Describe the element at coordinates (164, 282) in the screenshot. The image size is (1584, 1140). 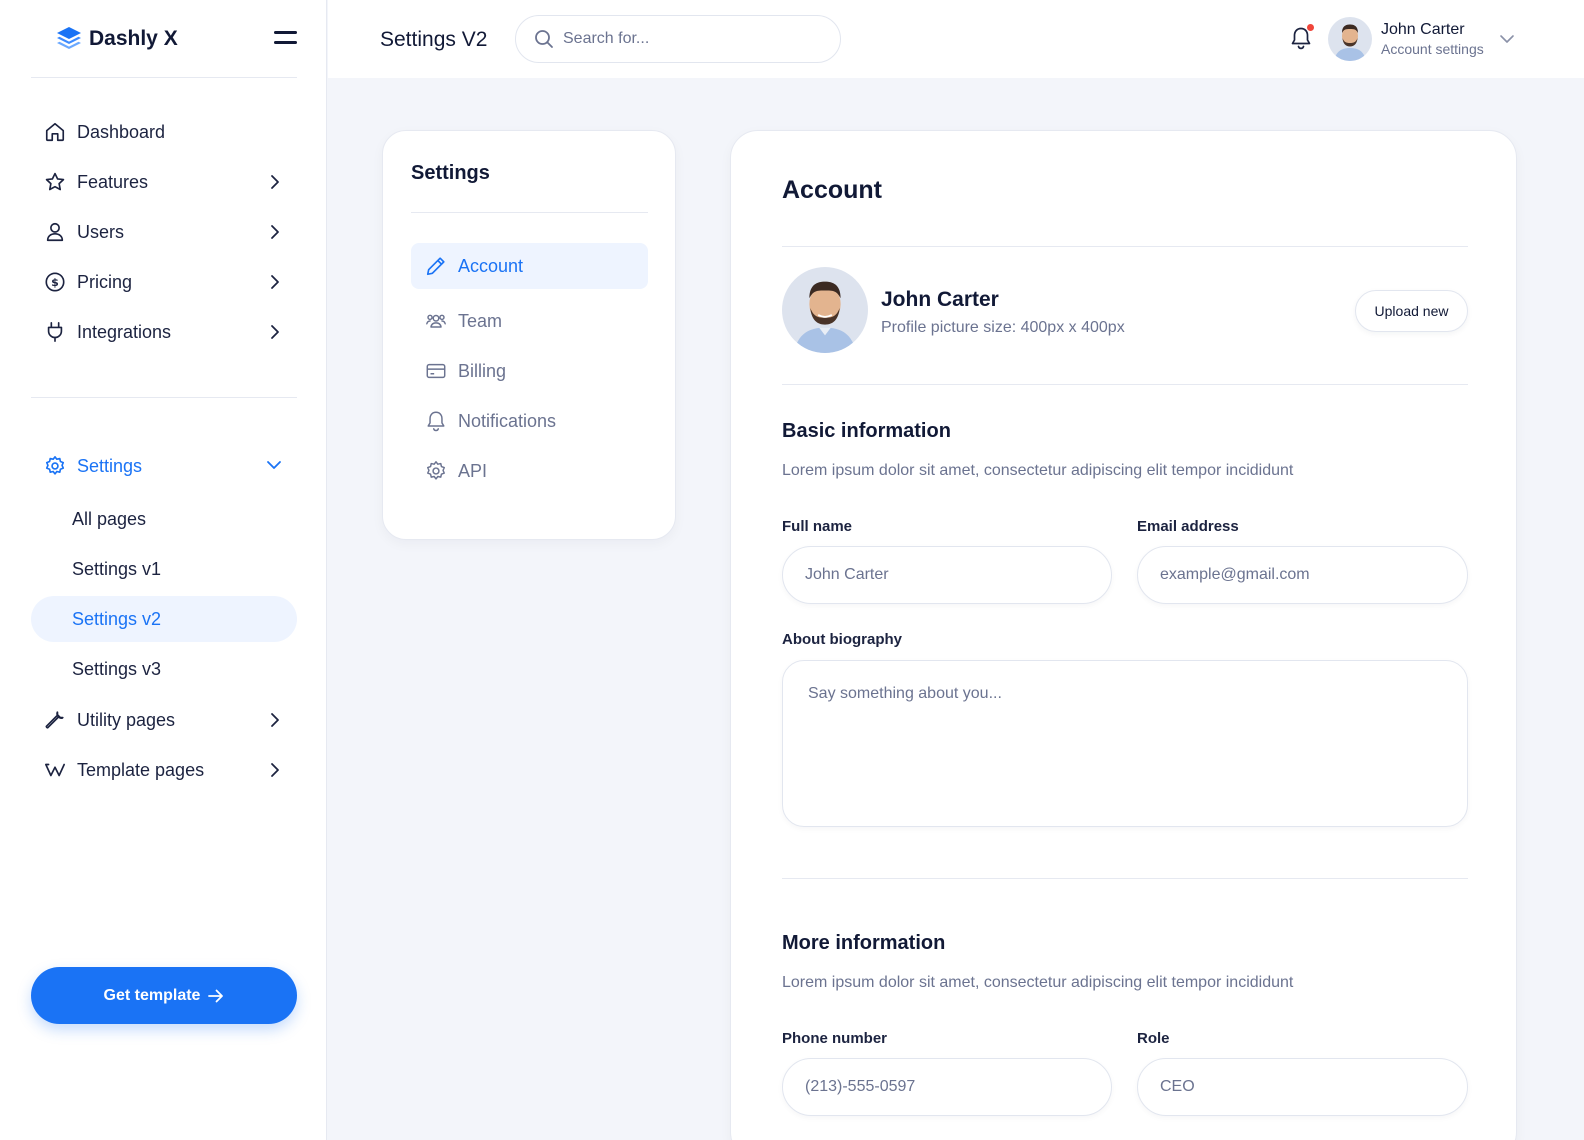
I see `sidebar-item-pricing: $ Pricing` at that location.